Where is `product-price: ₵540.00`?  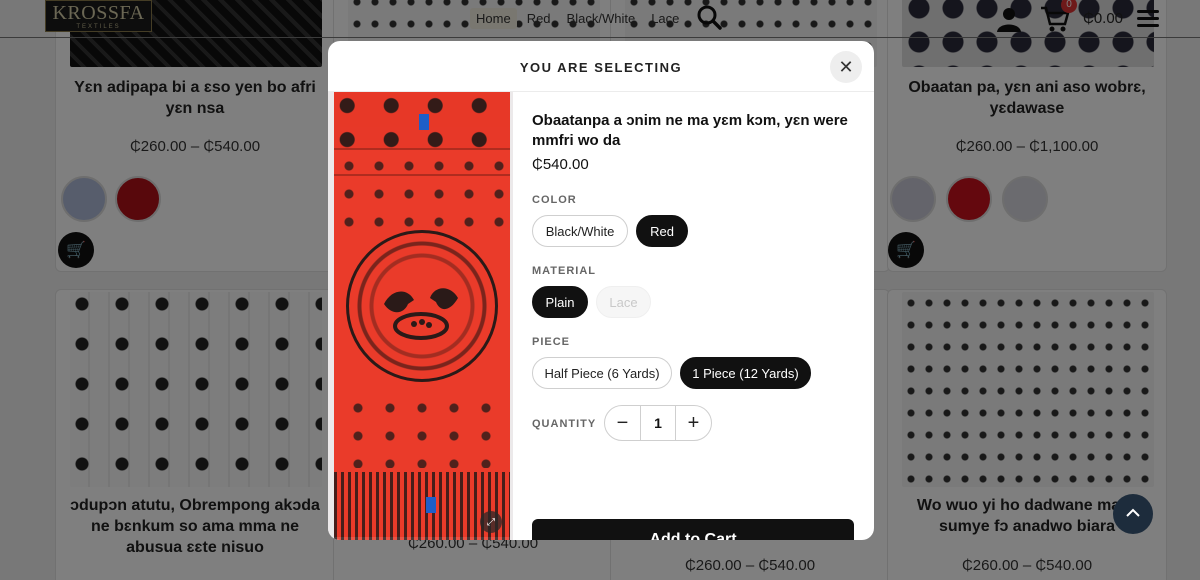
product-price: ₵540.00 is located at coordinates (560, 164).